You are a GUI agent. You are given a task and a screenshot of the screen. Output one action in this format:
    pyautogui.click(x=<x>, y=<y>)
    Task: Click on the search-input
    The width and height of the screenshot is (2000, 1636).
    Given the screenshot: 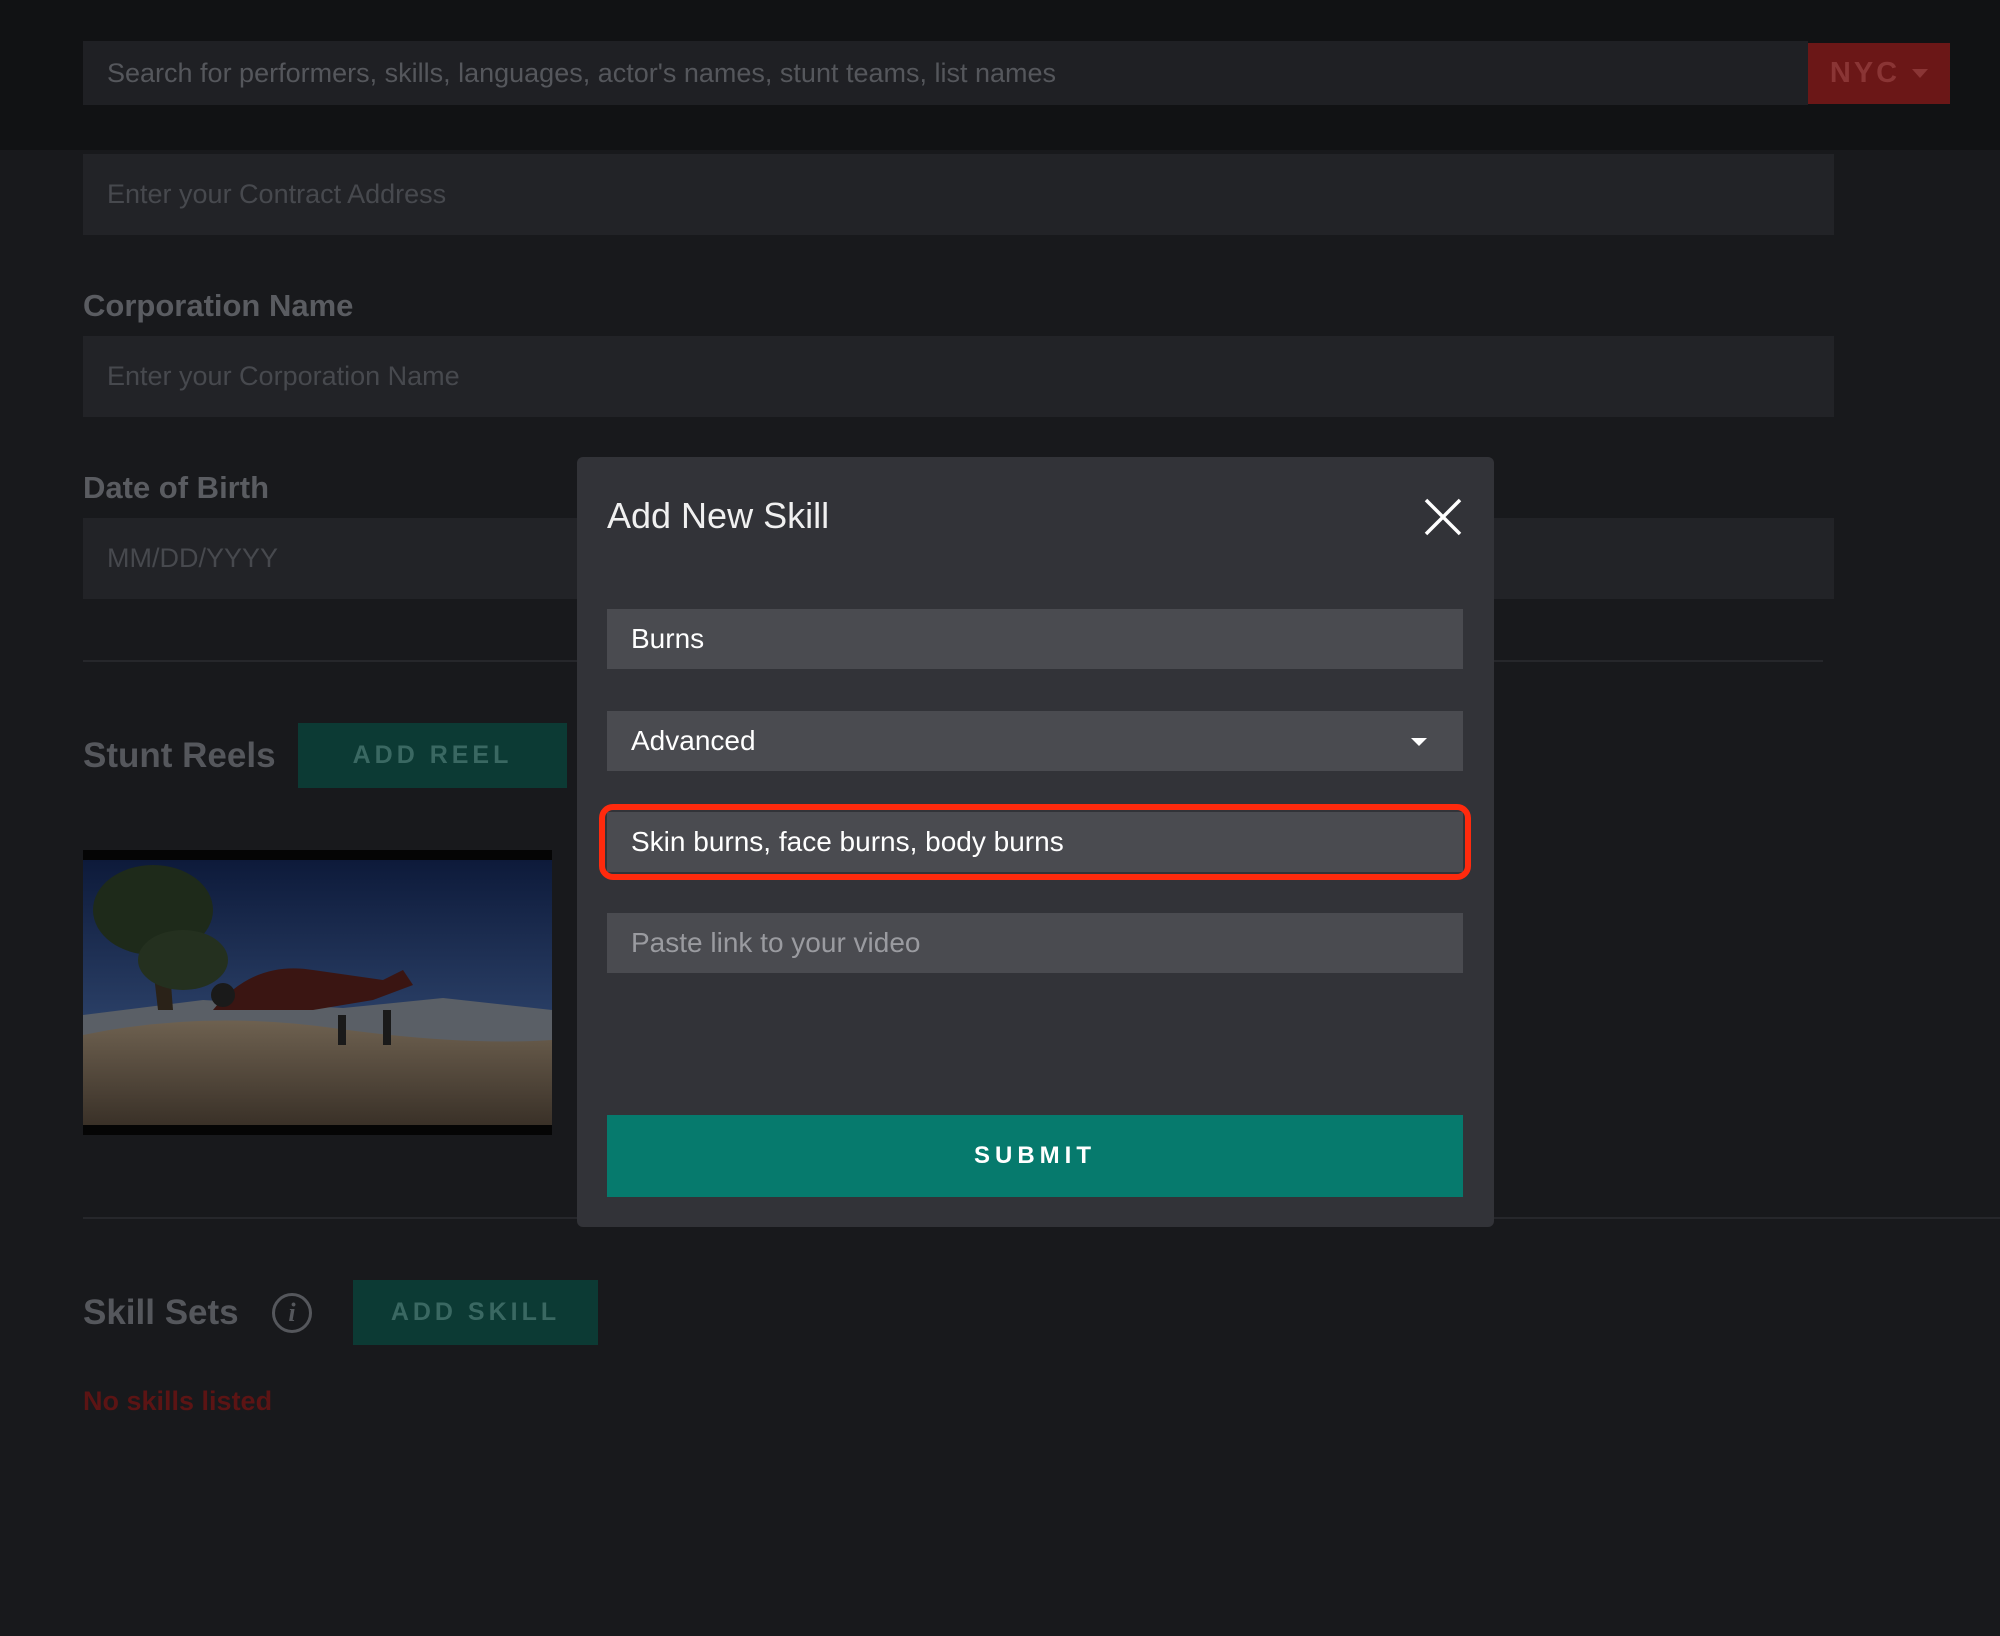 What is the action you would take?
    pyautogui.click(x=945, y=73)
    